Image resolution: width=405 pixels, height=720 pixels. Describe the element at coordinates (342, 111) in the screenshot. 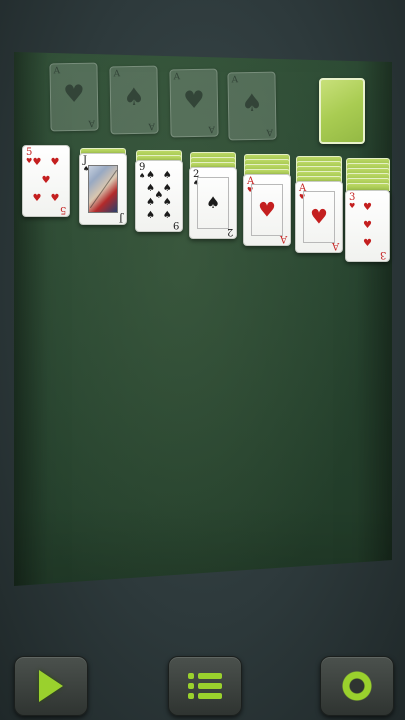

I see `stock-pile` at that location.